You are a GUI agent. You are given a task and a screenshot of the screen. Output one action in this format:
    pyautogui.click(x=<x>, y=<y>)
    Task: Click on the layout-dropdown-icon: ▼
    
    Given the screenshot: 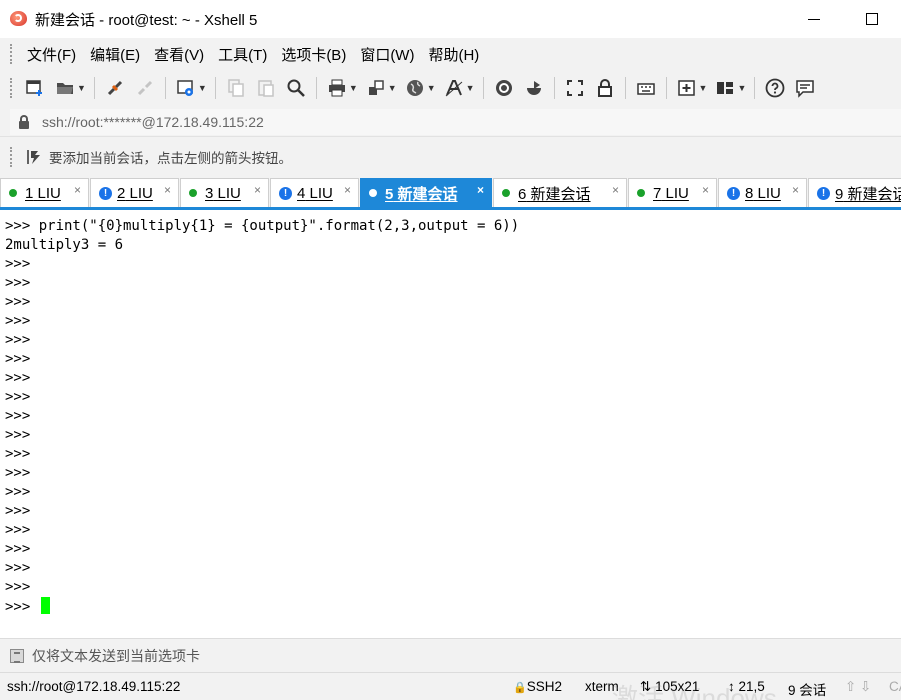 What is the action you would take?
    pyautogui.click(x=741, y=88)
    